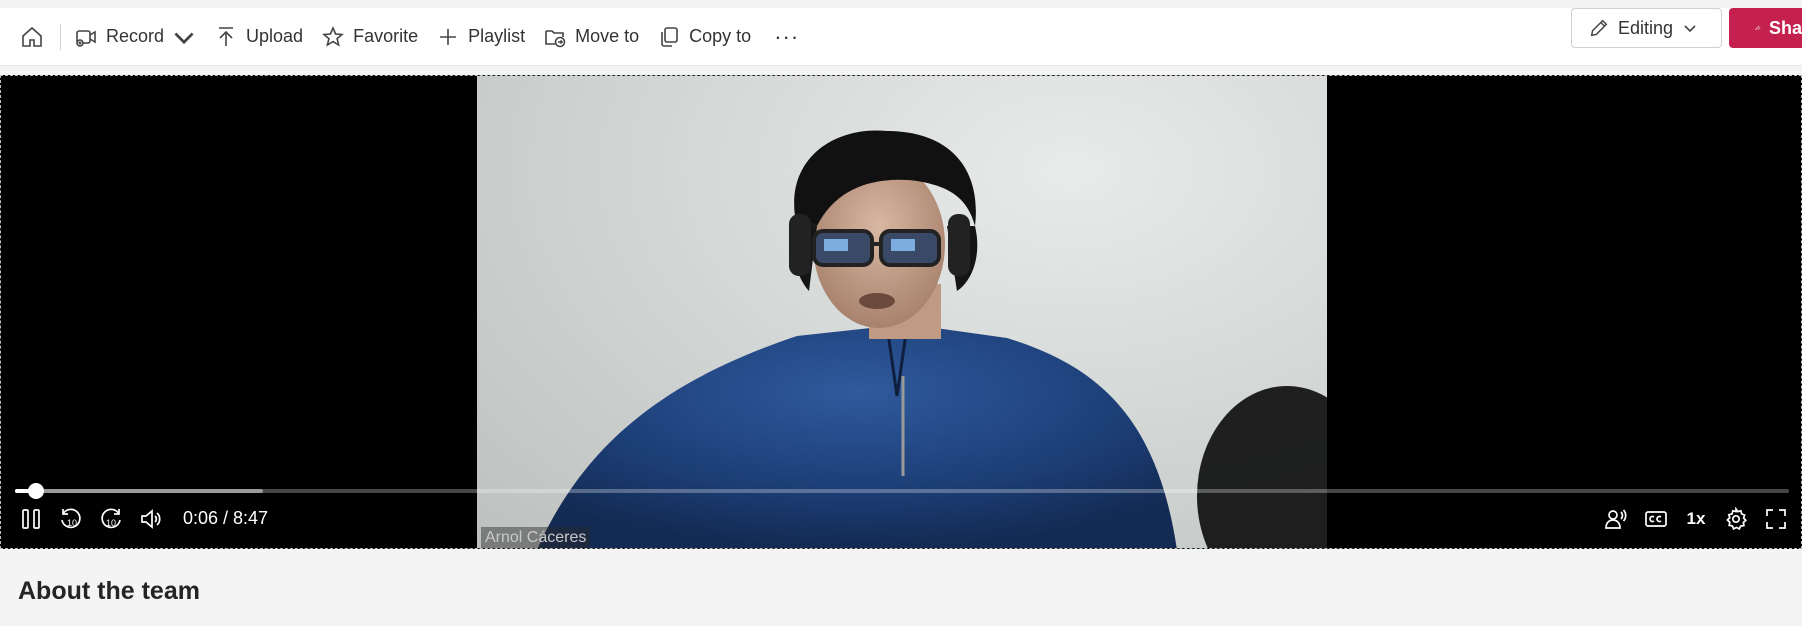 Image resolution: width=1802 pixels, height=626 pixels. I want to click on settings-gear-icon, so click(1737, 519).